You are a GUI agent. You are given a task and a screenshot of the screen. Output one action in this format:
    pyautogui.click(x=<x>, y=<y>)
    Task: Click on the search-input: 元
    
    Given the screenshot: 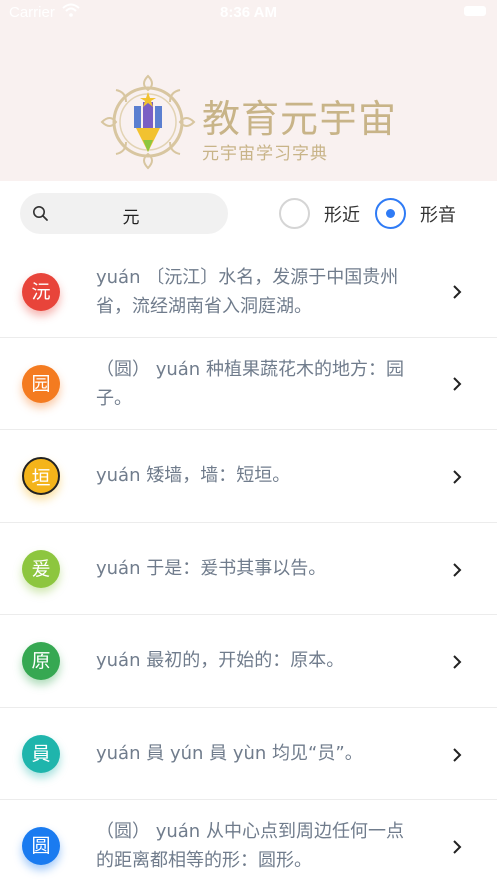 What is the action you would take?
    pyautogui.click(x=124, y=213)
    